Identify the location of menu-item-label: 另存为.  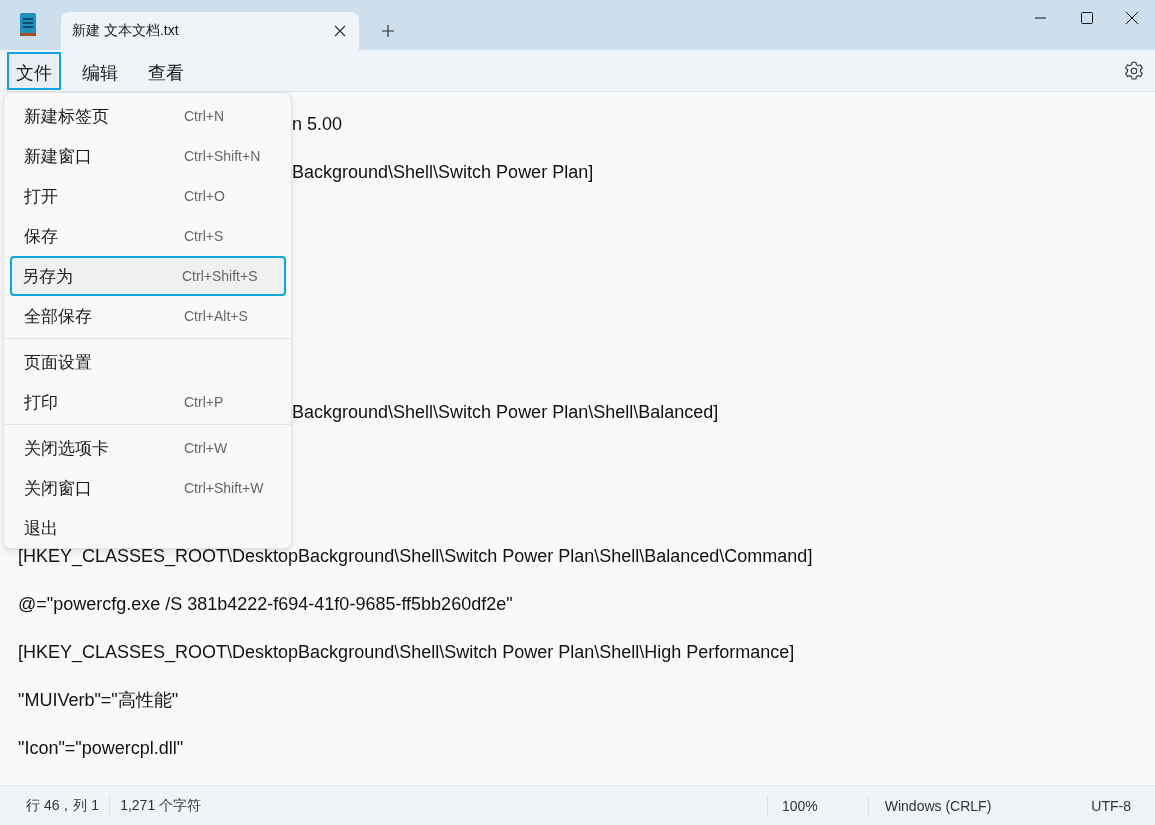
(48, 276).